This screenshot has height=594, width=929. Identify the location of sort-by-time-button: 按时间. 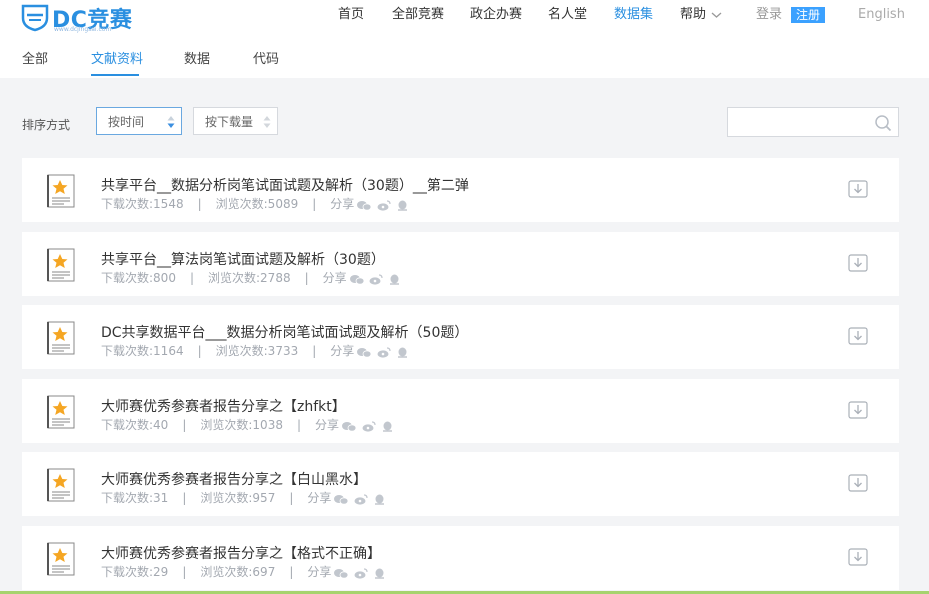
(139, 121).